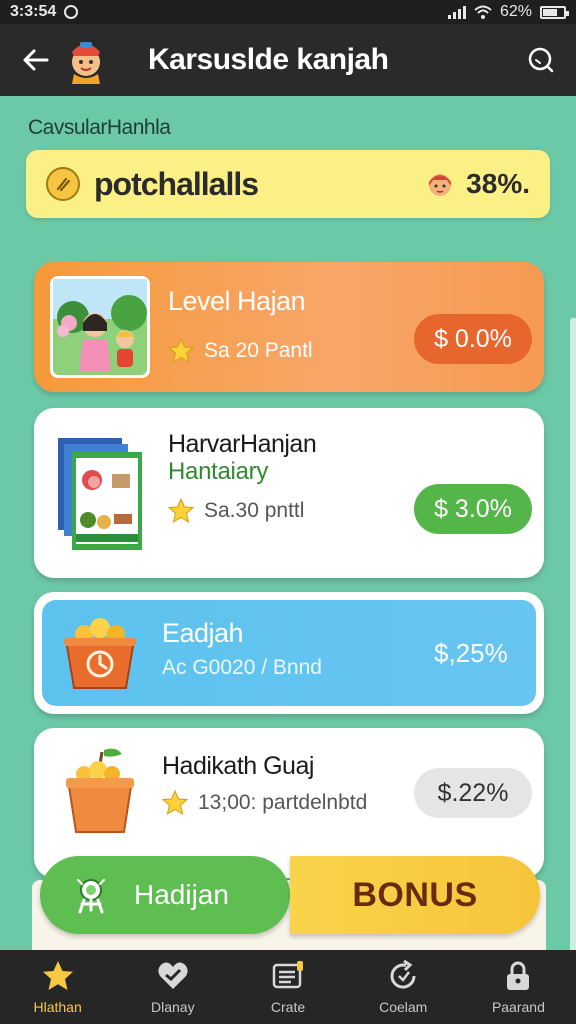  What do you see at coordinates (237, 301) in the screenshot?
I see `card-title: Level Hajan` at bounding box center [237, 301].